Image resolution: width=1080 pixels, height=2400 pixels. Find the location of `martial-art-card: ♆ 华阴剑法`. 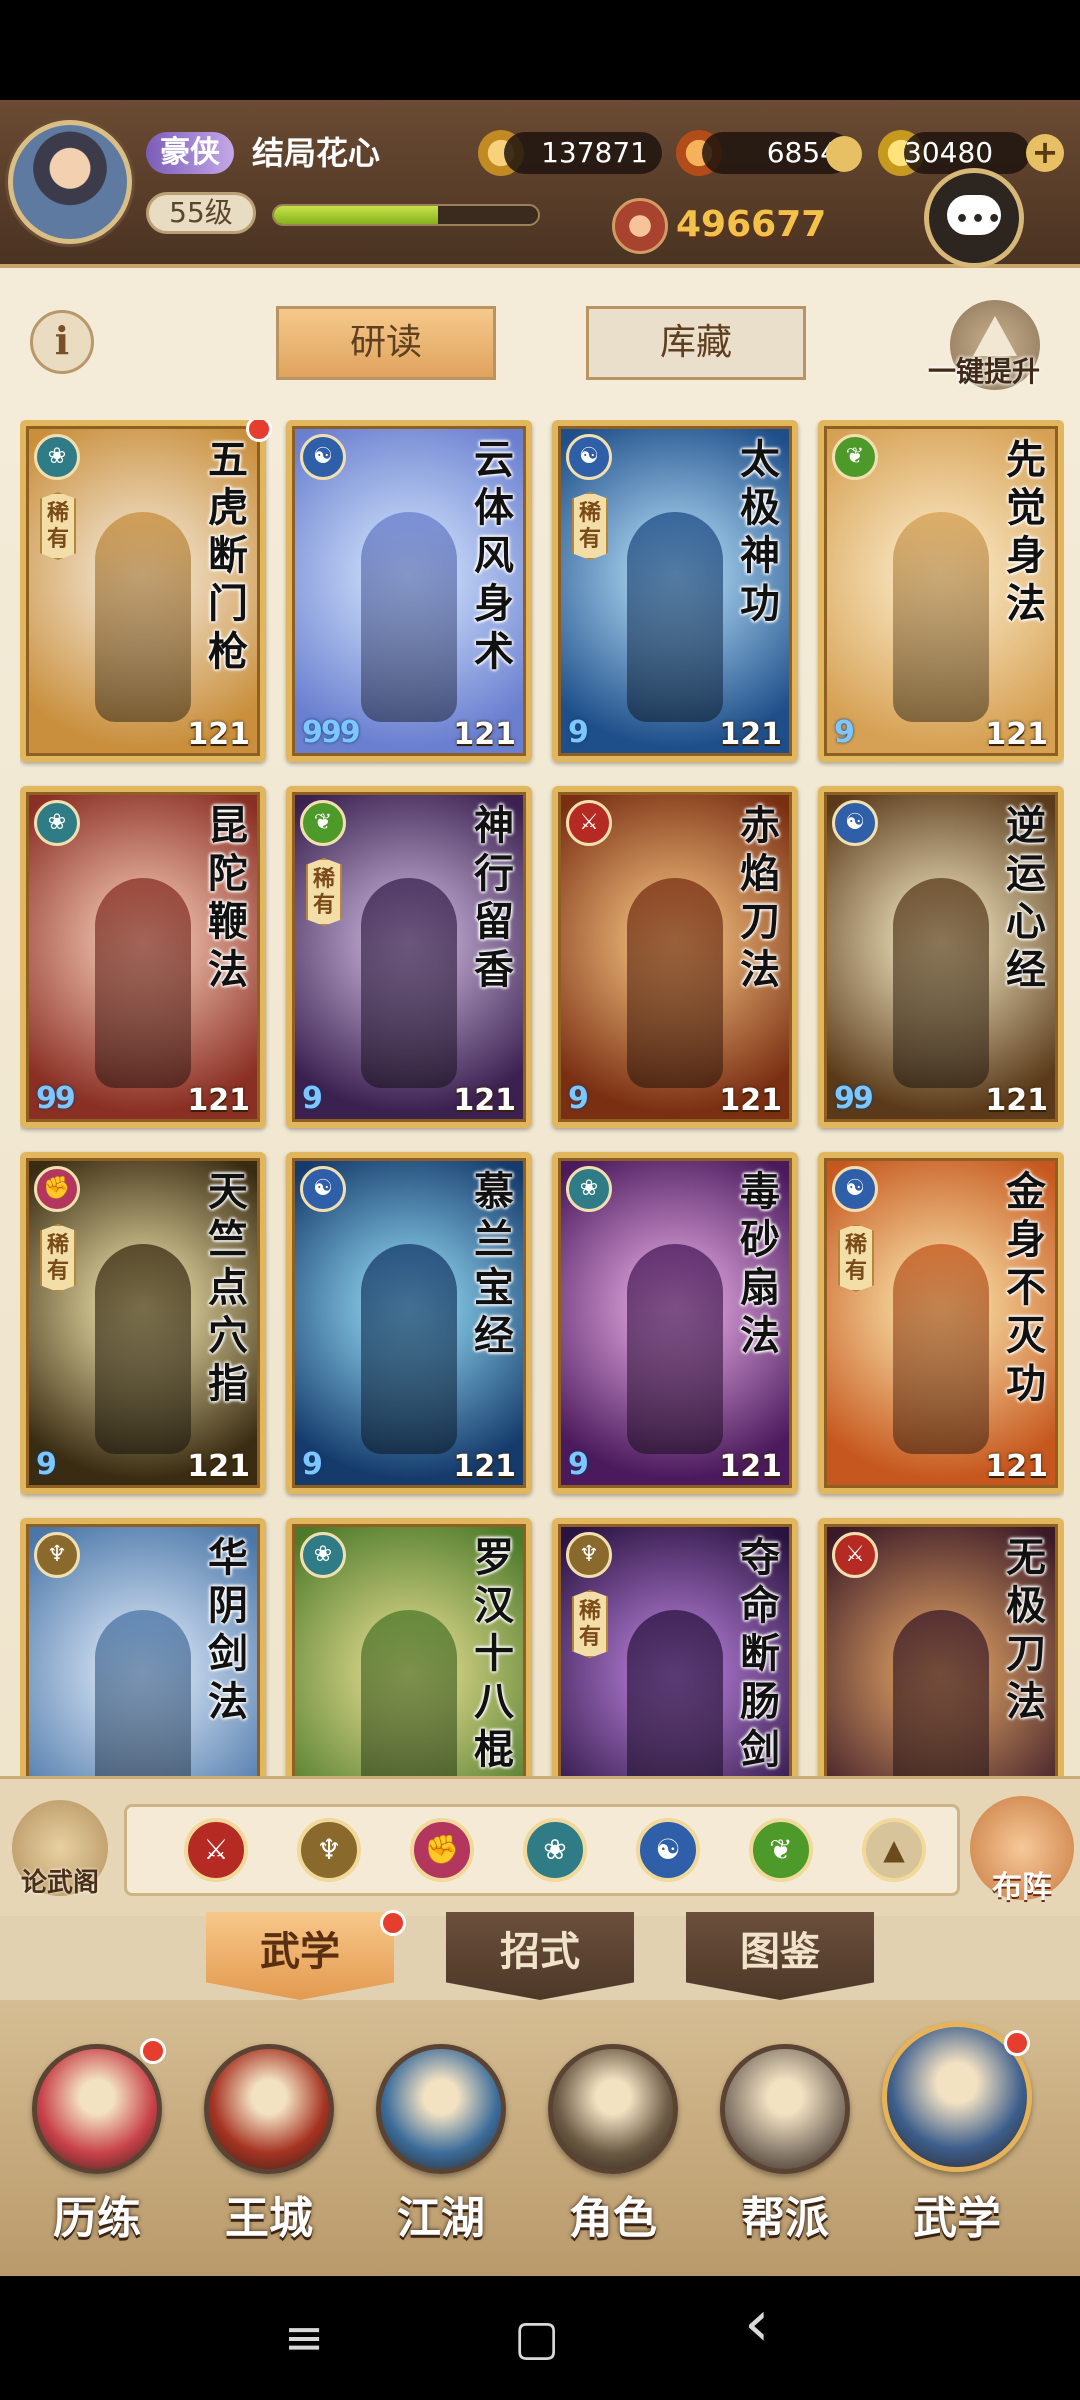

martial-art-card: ♆ 华阴剑法 is located at coordinates (143, 1647).